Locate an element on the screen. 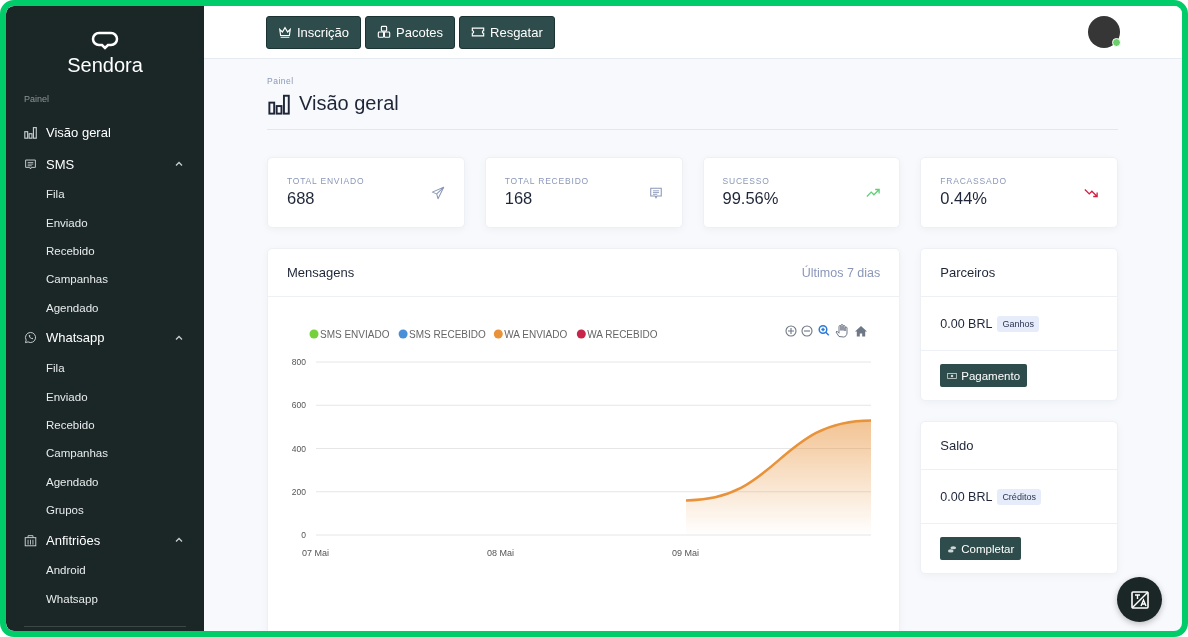 The width and height of the screenshot is (1188, 637). translate-icon is located at coordinates (1139, 599).